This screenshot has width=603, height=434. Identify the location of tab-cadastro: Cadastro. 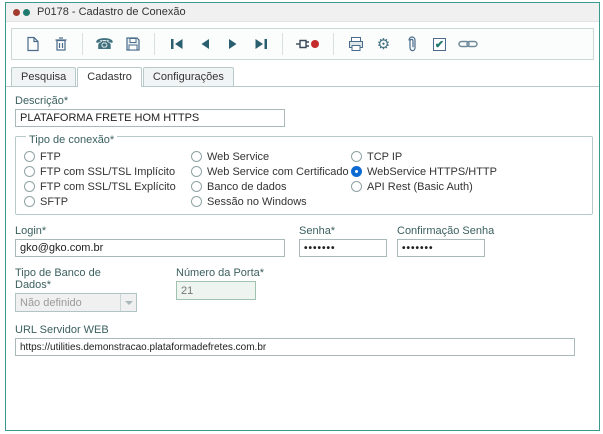
(109, 77).